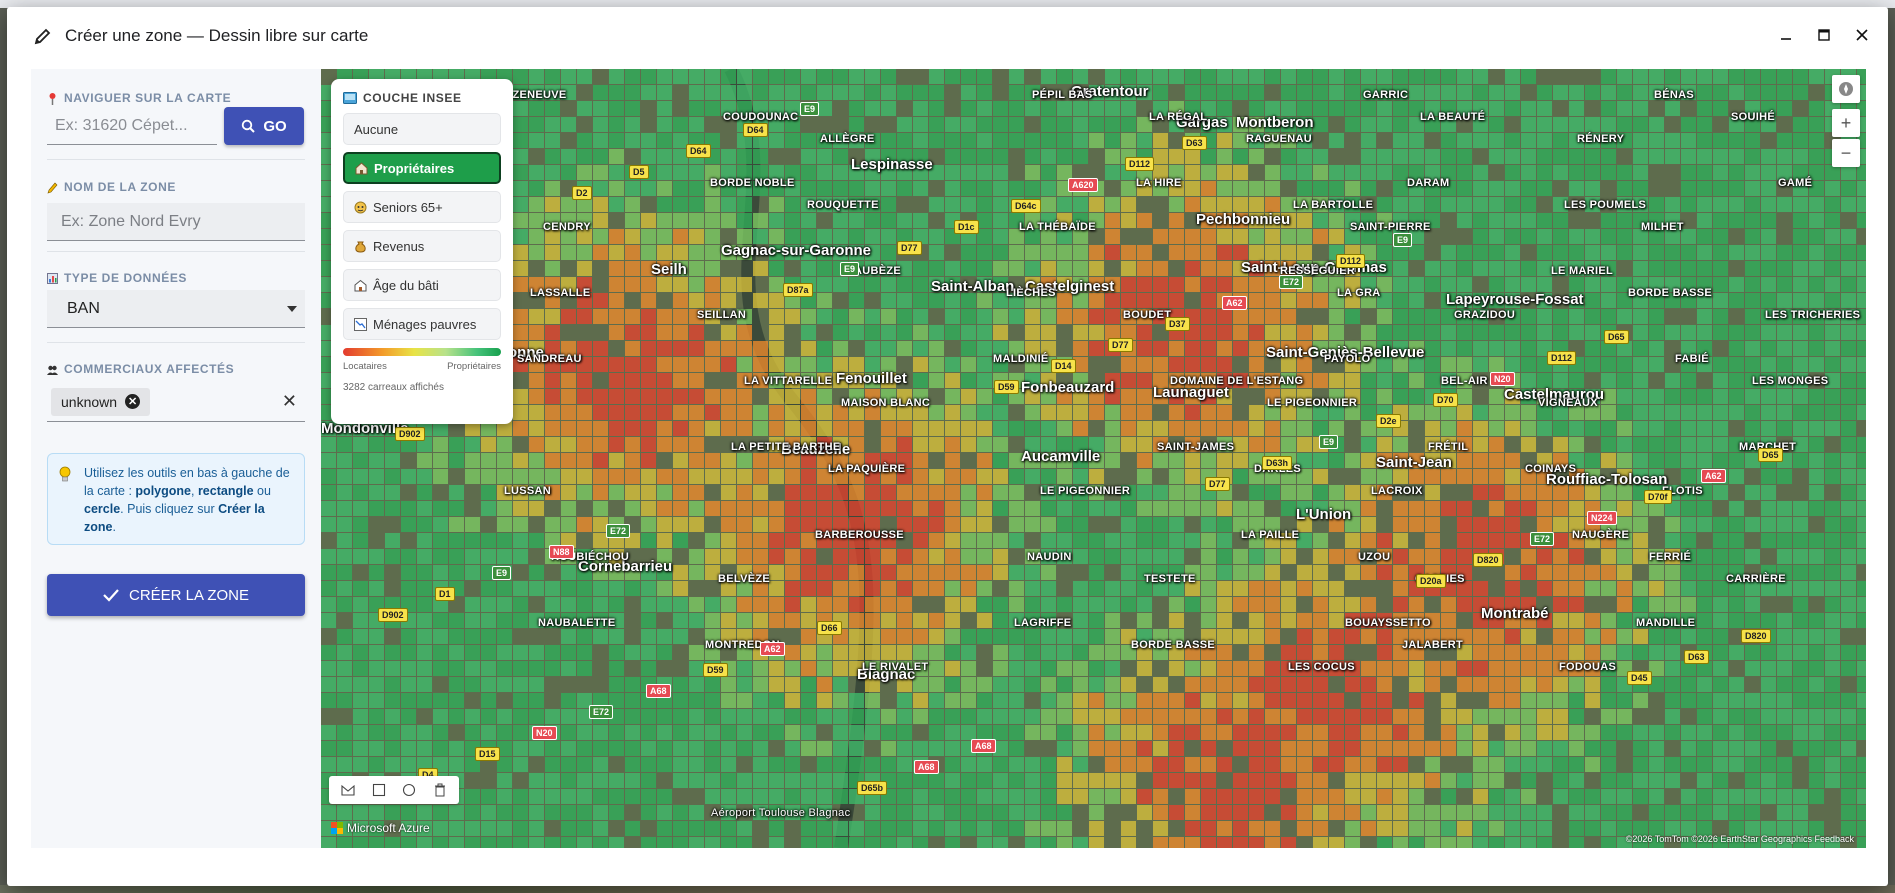  I want to click on delete-tool, so click(440, 790).